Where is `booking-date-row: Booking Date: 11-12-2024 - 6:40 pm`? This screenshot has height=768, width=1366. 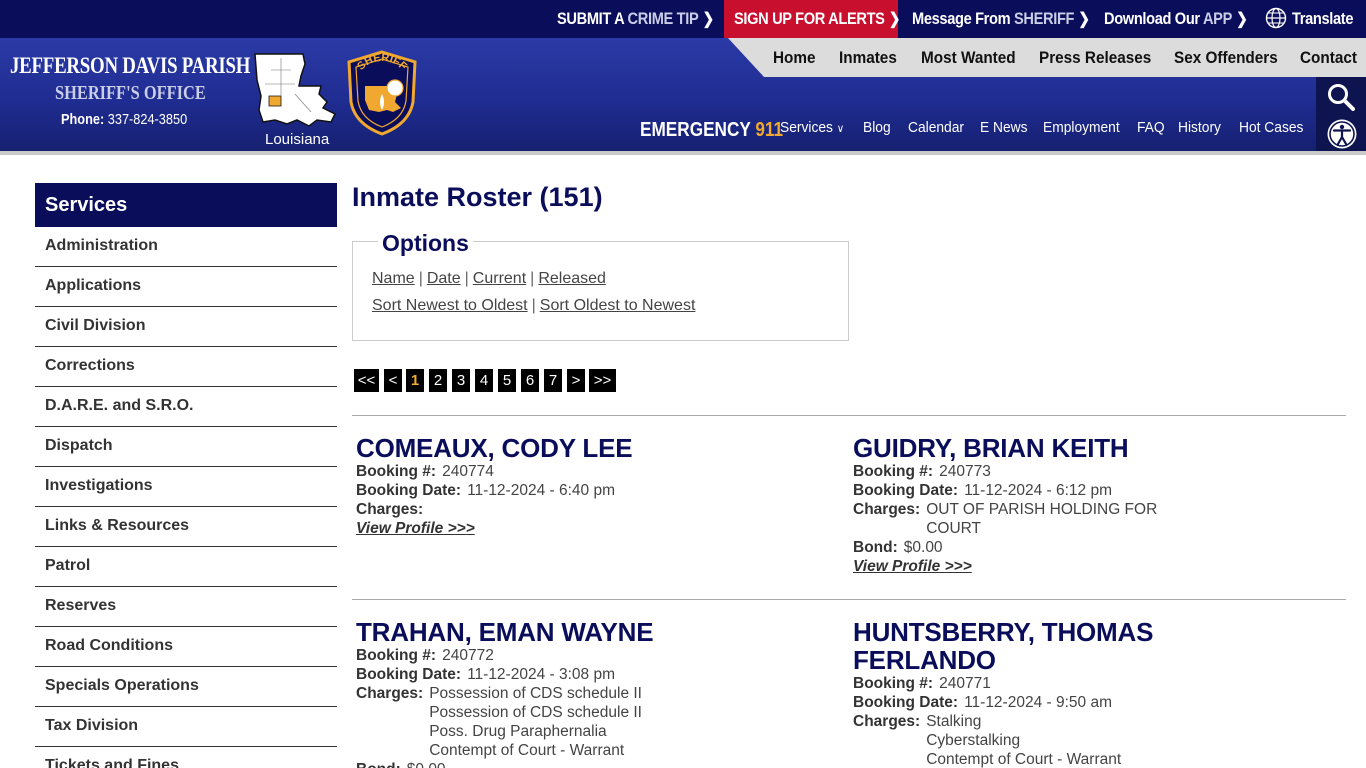
booking-date-row: Booking Date: 11-12-2024 - 6:40 pm is located at coordinates (576, 490).